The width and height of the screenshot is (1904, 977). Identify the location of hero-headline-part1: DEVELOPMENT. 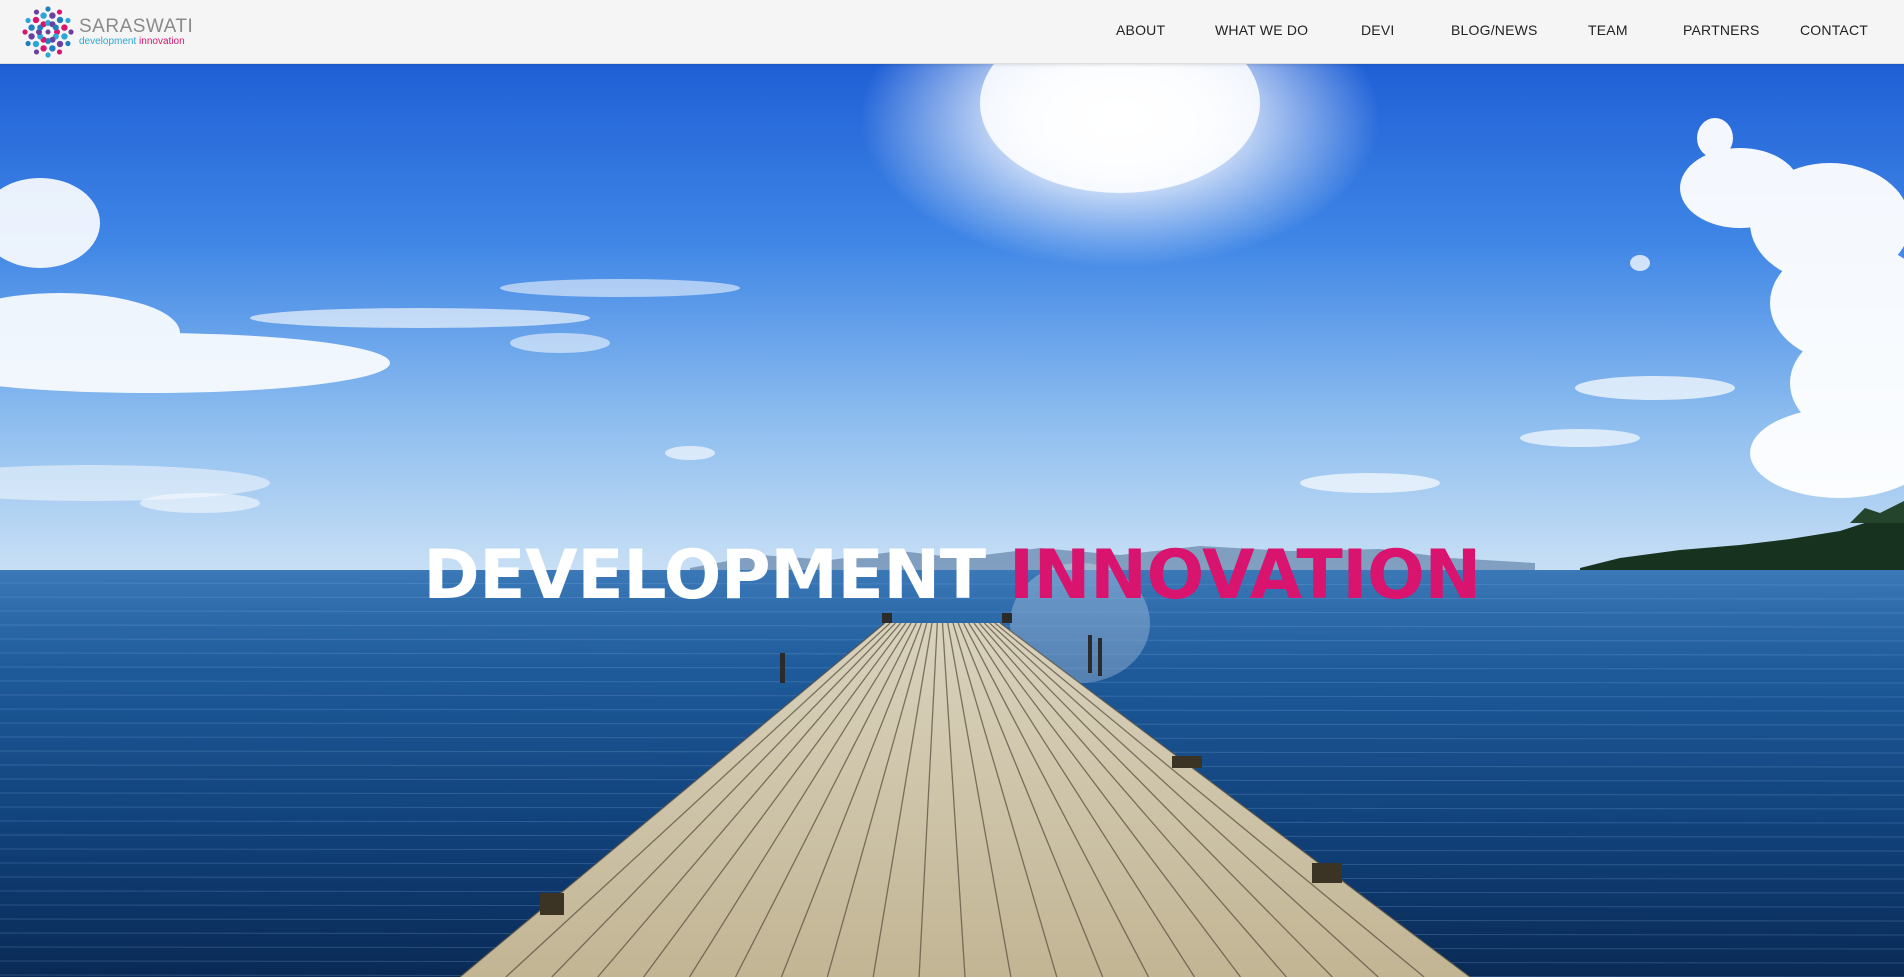
(704, 575).